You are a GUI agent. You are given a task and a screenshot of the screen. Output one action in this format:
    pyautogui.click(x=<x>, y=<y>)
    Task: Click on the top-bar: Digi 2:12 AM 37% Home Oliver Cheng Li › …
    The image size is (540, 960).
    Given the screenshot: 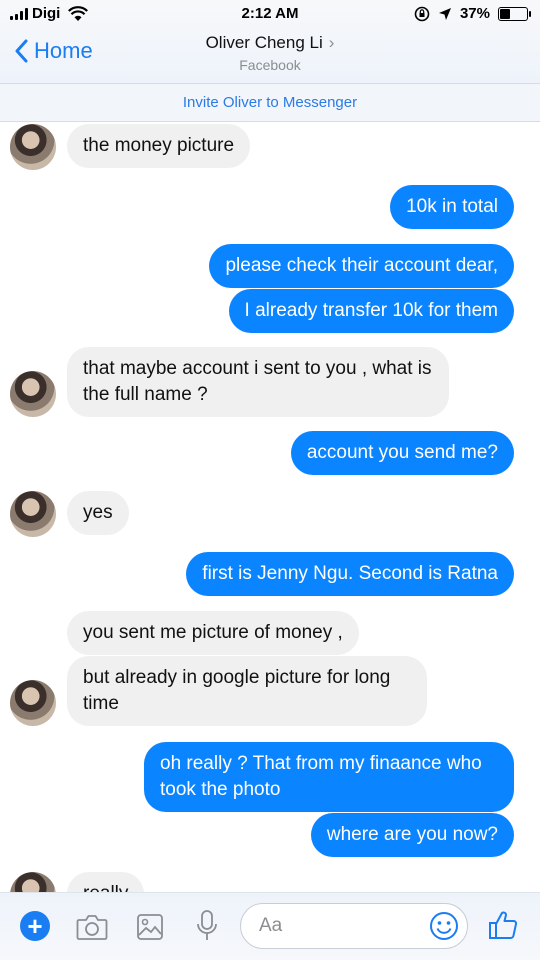 What is the action you would take?
    pyautogui.click(x=270, y=42)
    